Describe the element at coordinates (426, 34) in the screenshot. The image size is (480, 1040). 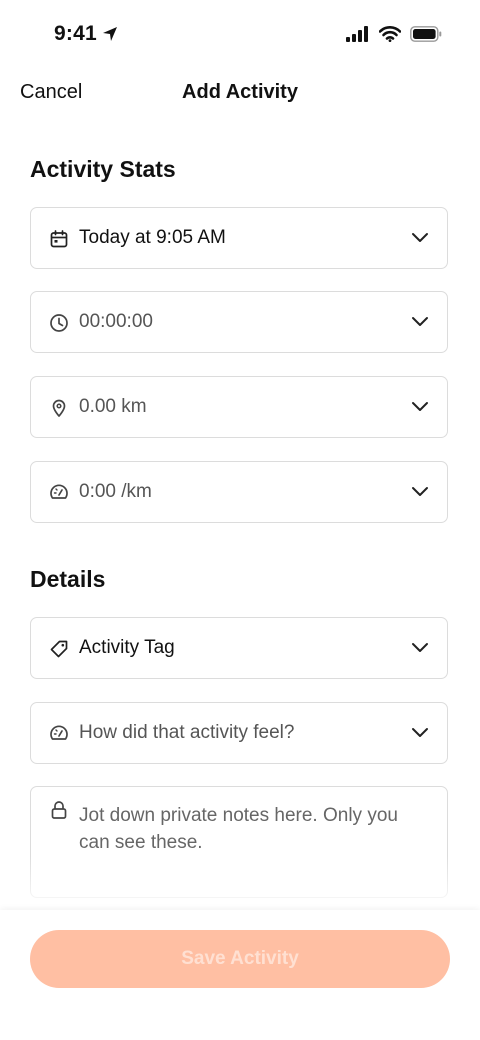
I see `battery-icon` at that location.